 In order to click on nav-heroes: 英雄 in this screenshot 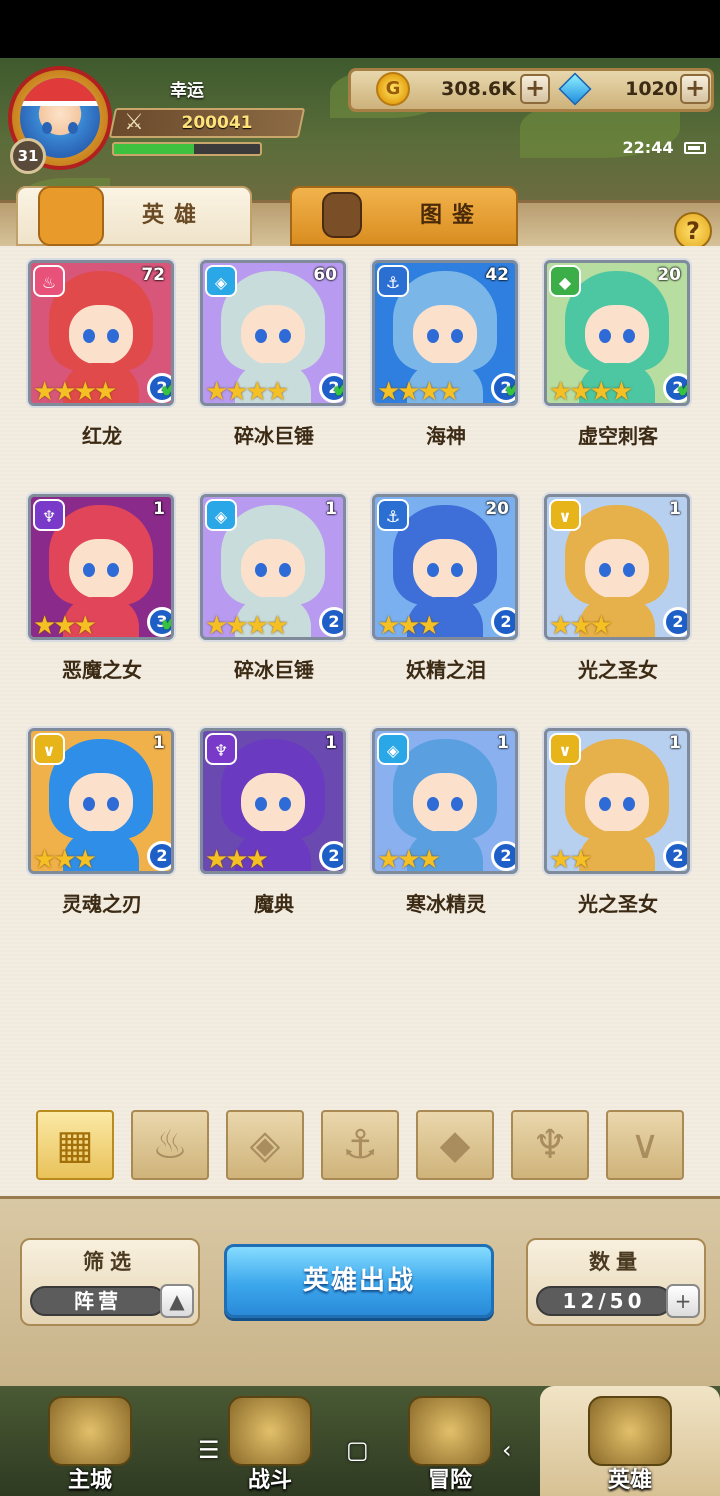, I will do `click(630, 1441)`.